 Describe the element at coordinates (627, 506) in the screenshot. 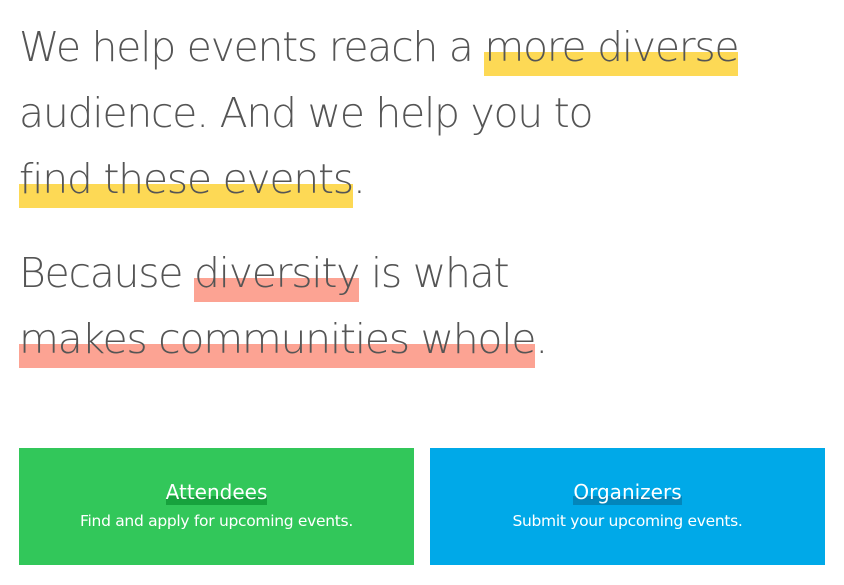

I see `organizers-card-button: Organizers Submit your upcoming events.` at that location.